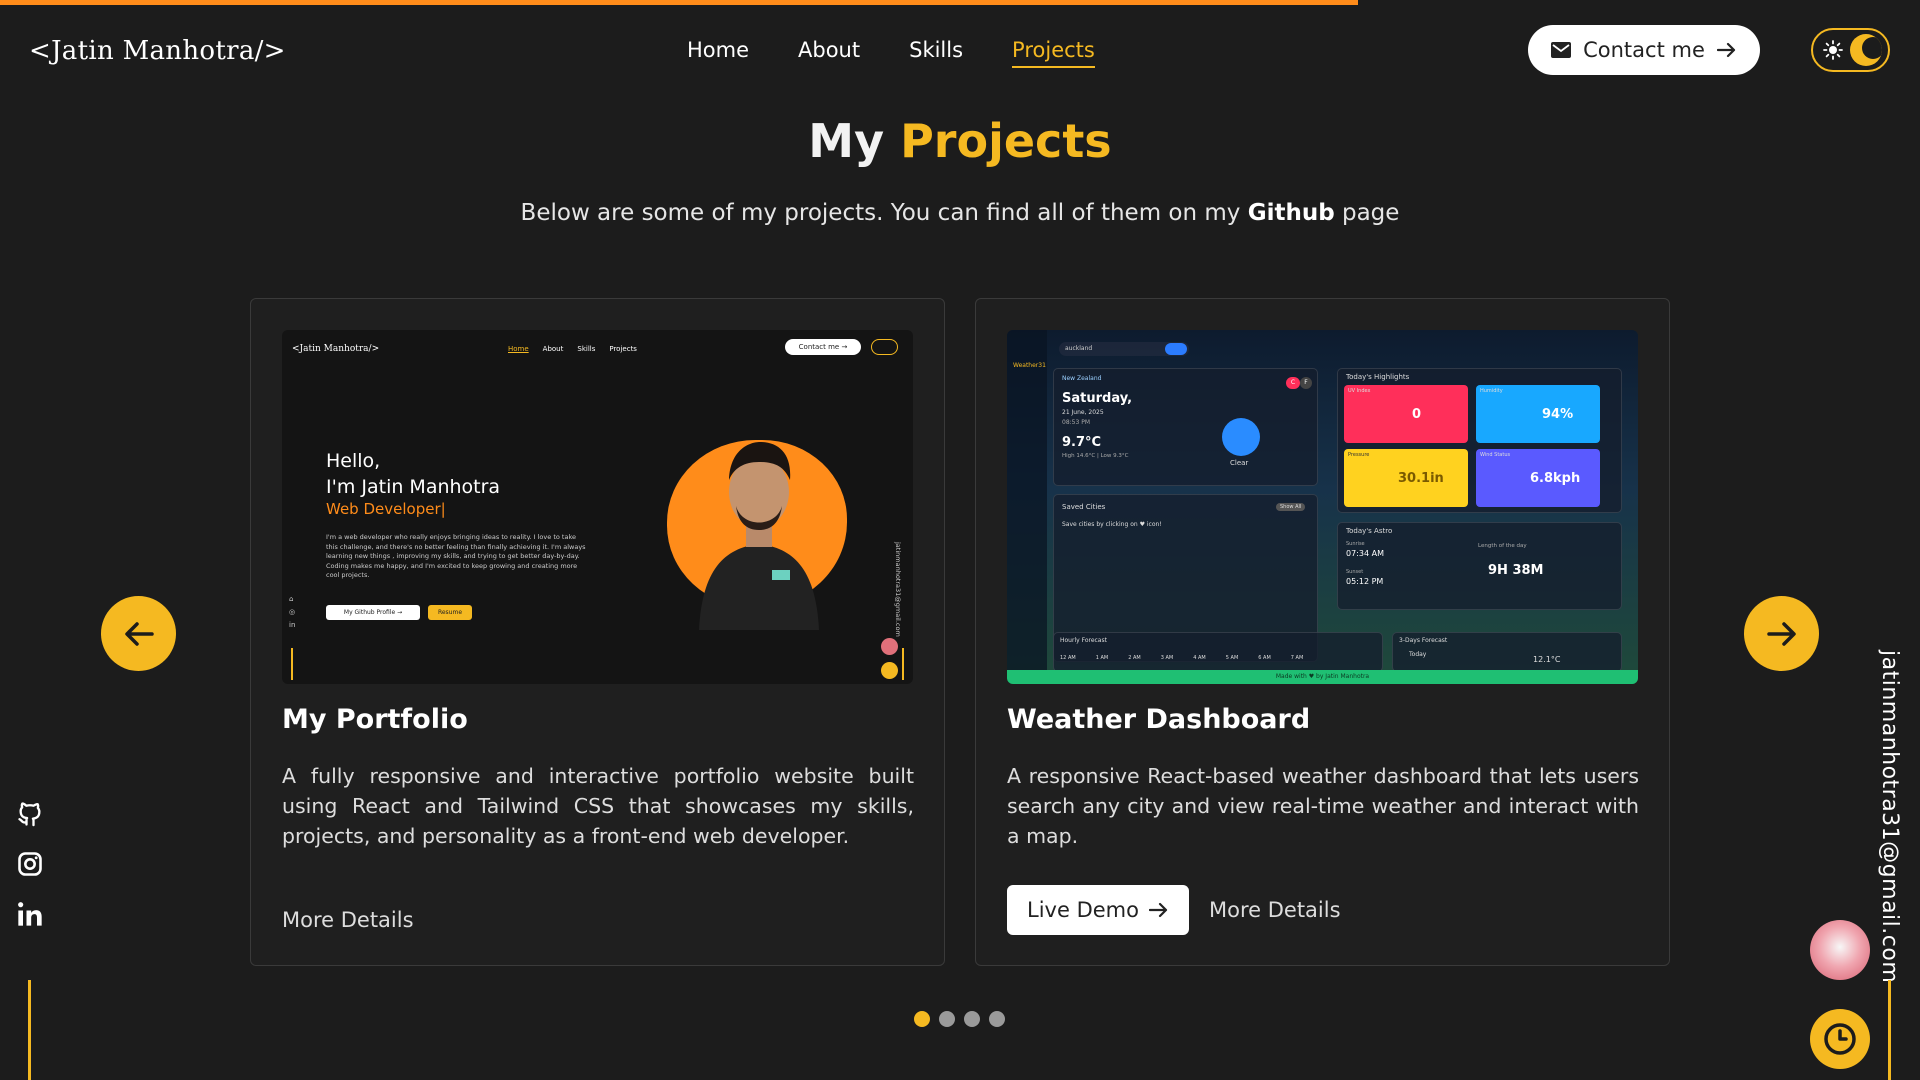  What do you see at coordinates (1365, 581) in the screenshot?
I see `preview-sunset: 05:12 PM` at bounding box center [1365, 581].